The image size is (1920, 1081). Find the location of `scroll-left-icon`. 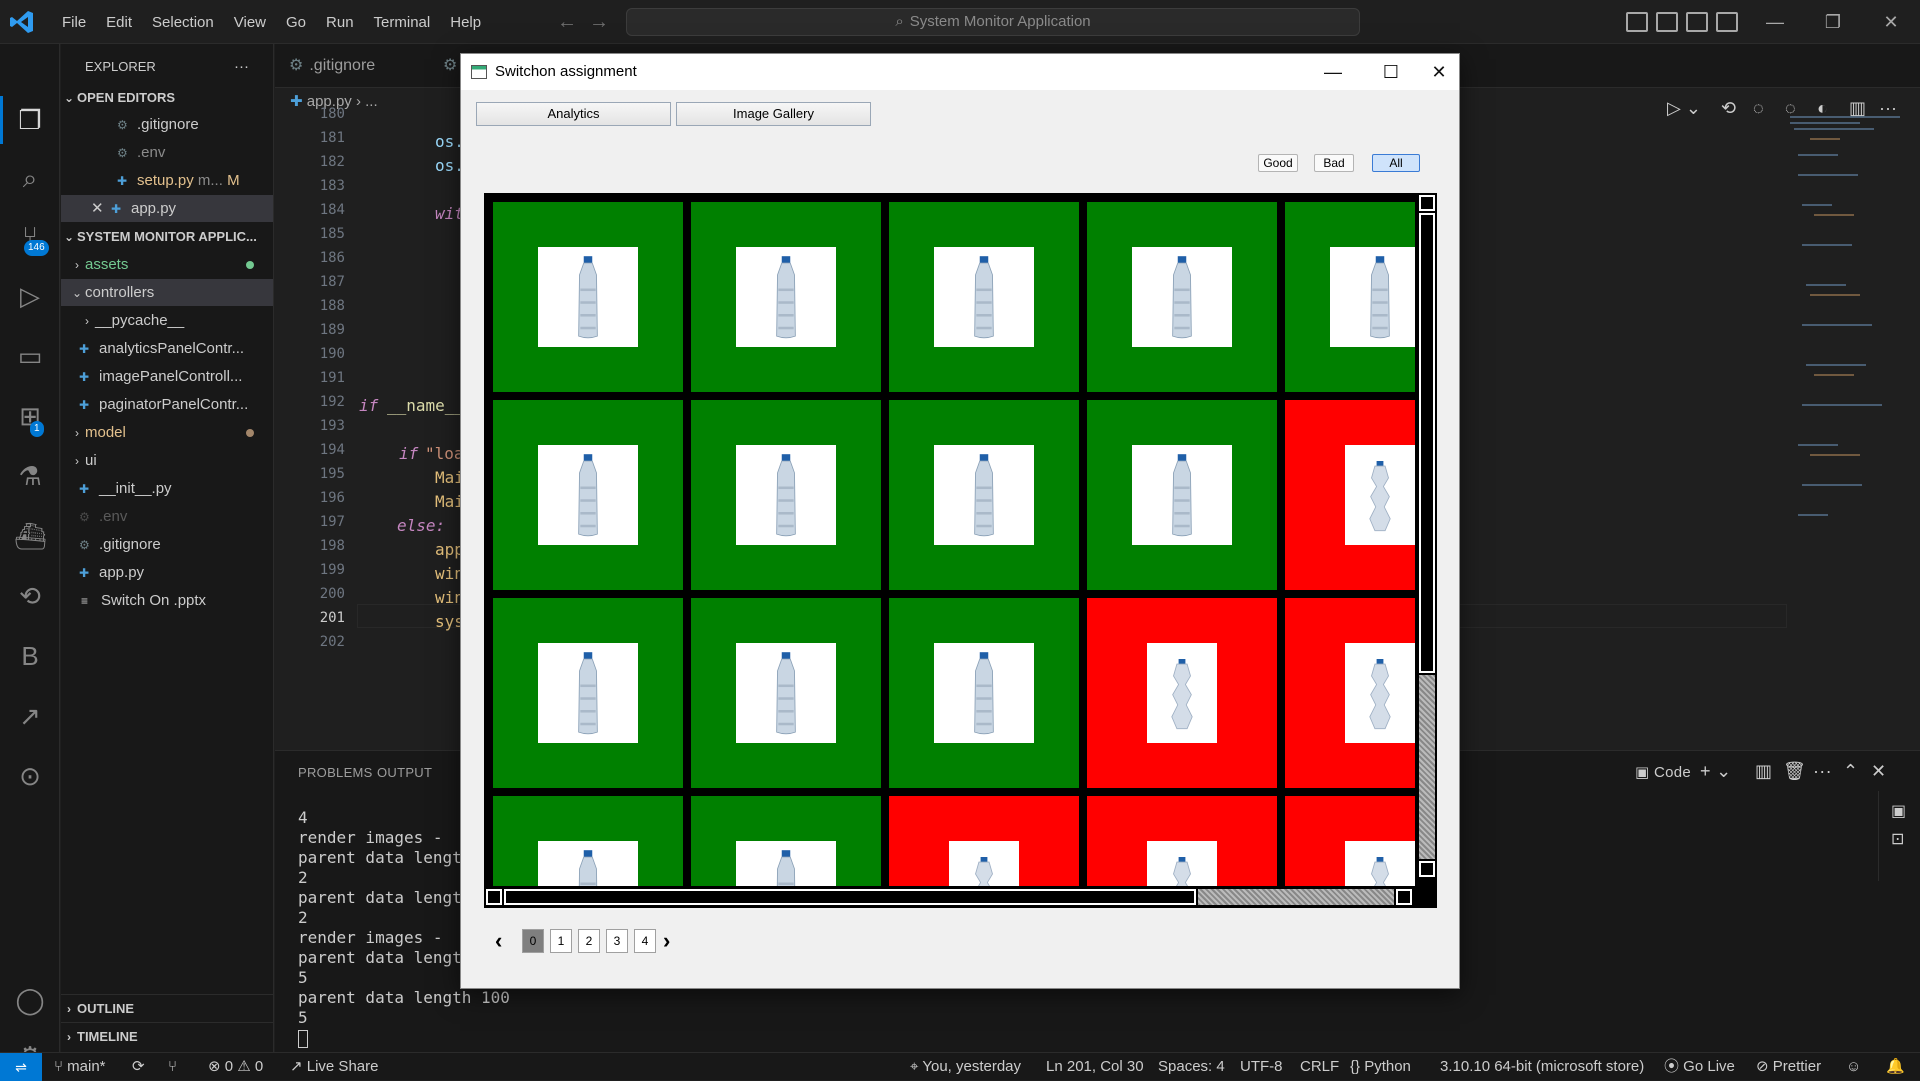

scroll-left-icon is located at coordinates (494, 897).